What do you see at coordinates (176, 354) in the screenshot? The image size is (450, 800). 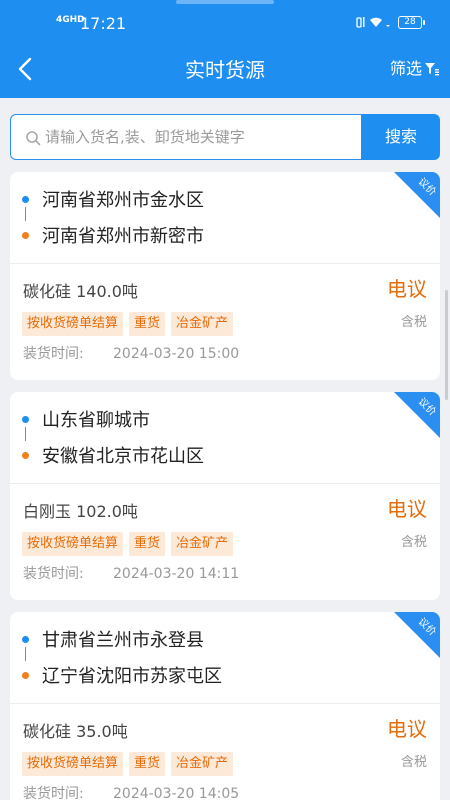 I see `load-time-value: 2024-03-20 15:00` at bounding box center [176, 354].